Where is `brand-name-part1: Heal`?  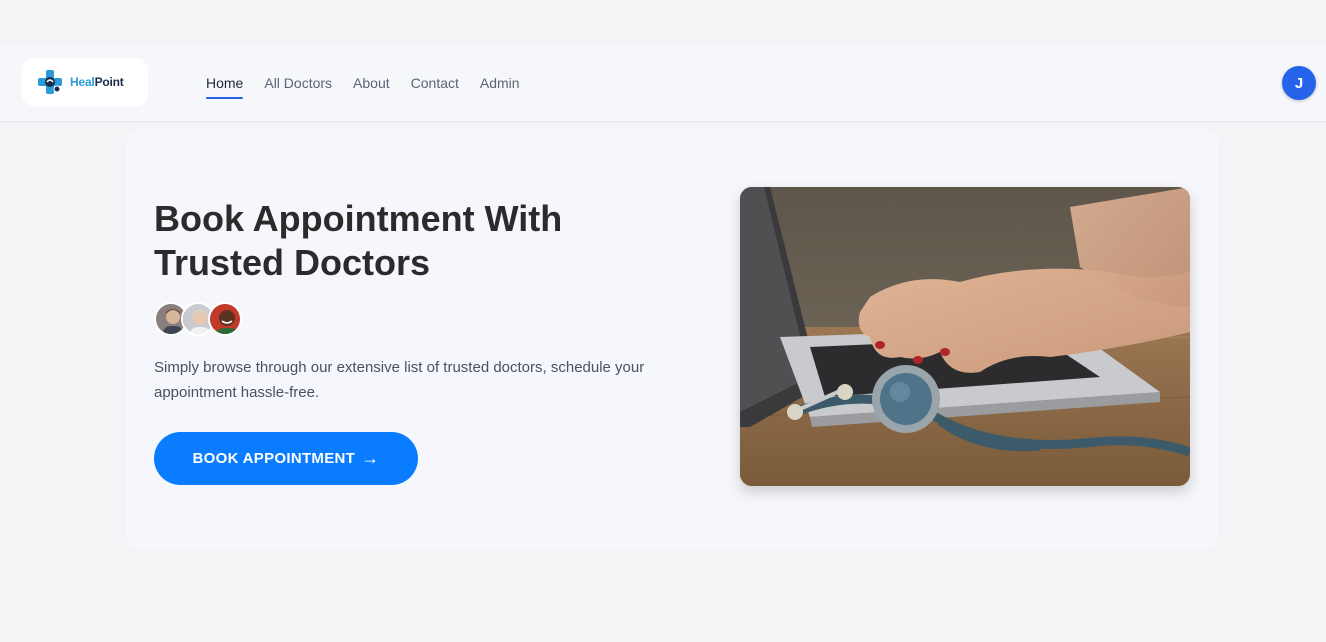 brand-name-part1: Heal is located at coordinates (82, 82).